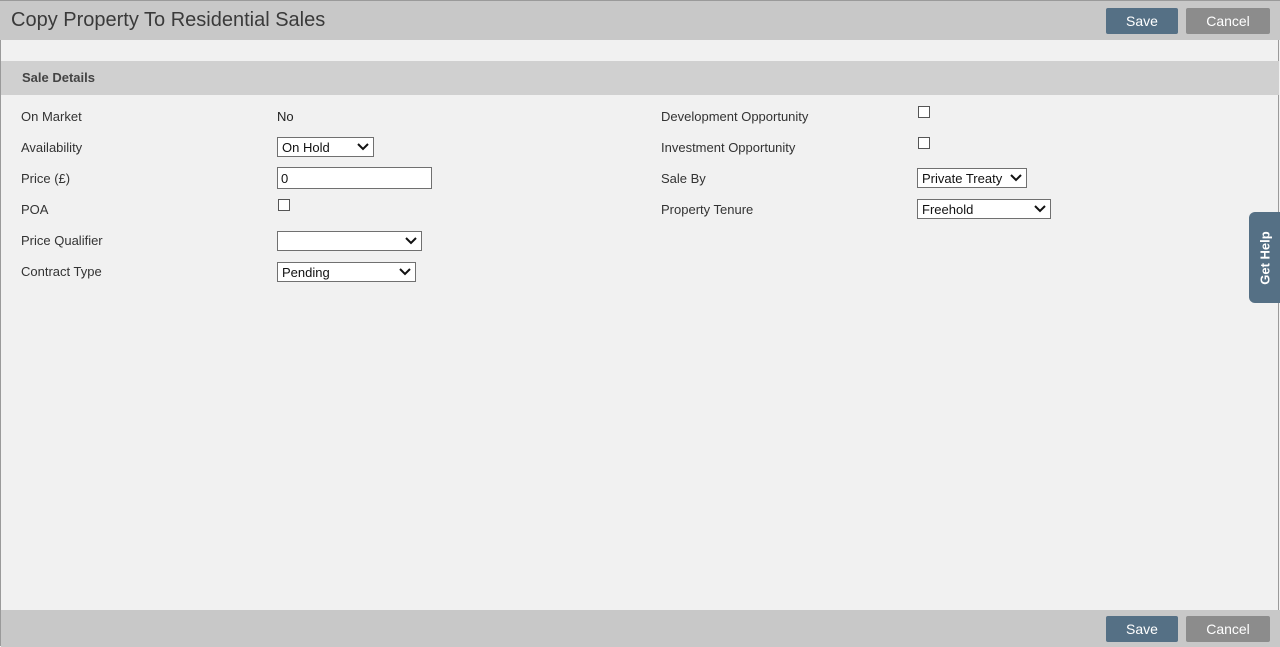 Image resolution: width=1280 pixels, height=647 pixels. What do you see at coordinates (707, 209) in the screenshot?
I see `property-tenure-label: Property Tenure` at bounding box center [707, 209].